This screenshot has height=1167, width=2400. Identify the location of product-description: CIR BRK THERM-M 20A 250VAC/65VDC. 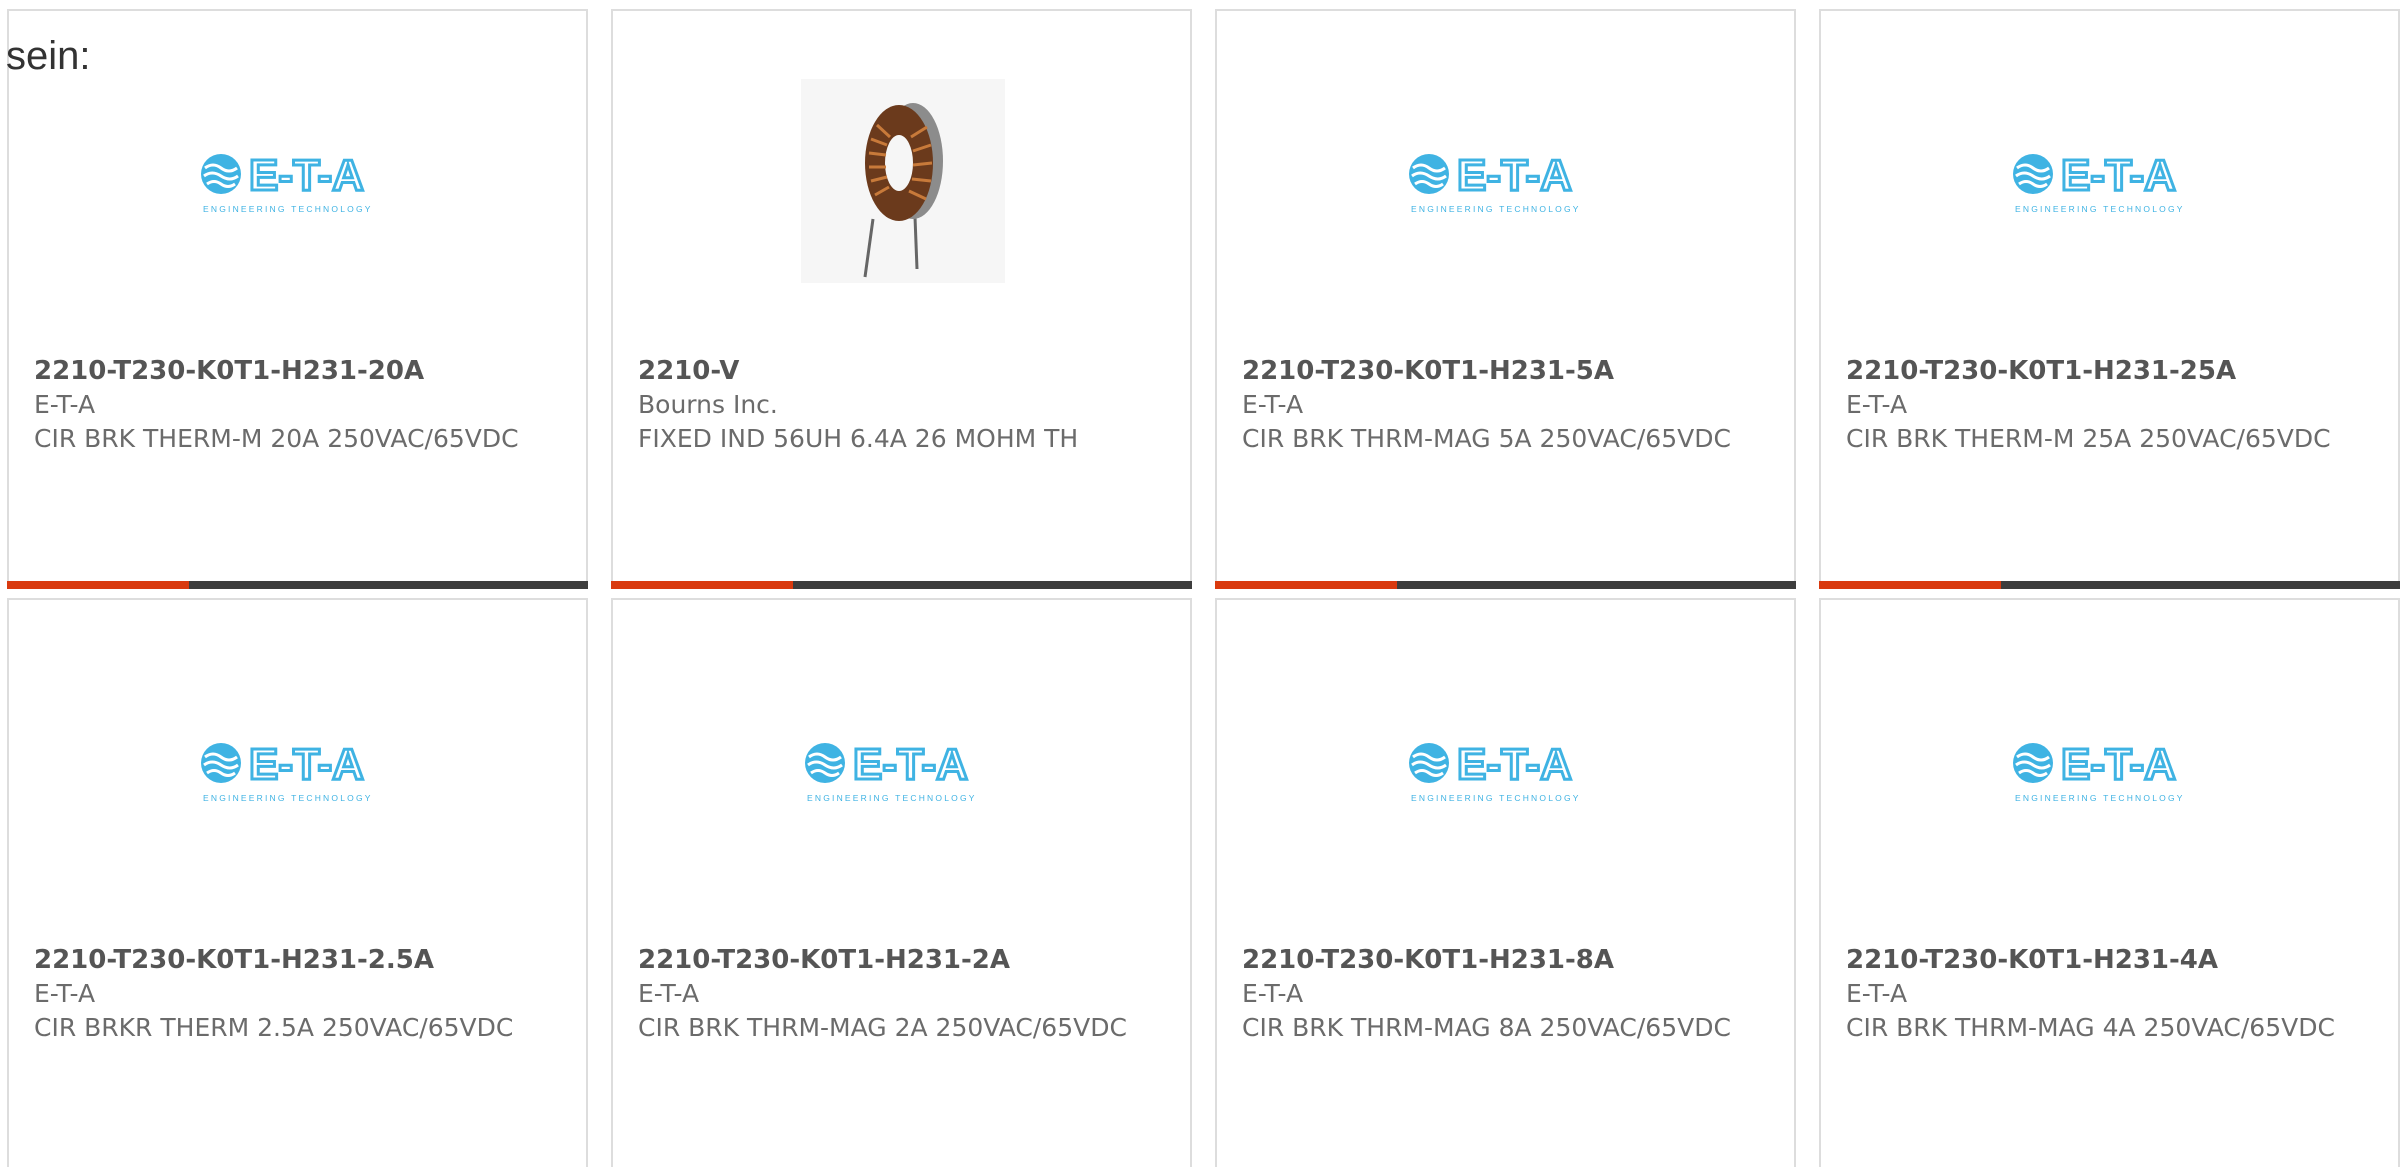
(276, 438).